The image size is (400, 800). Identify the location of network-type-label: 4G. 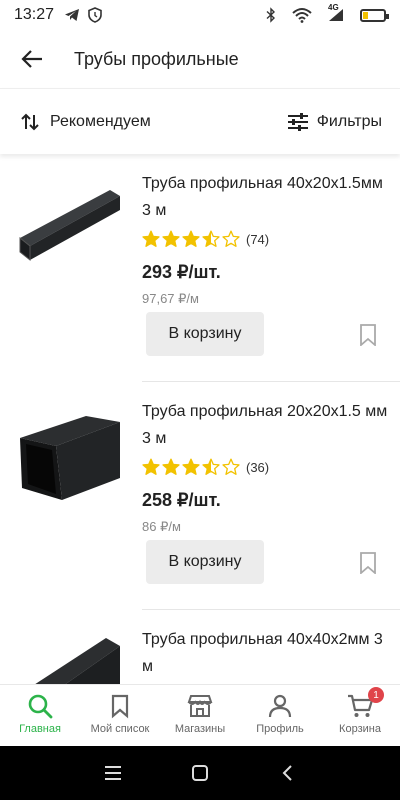
(333, 7).